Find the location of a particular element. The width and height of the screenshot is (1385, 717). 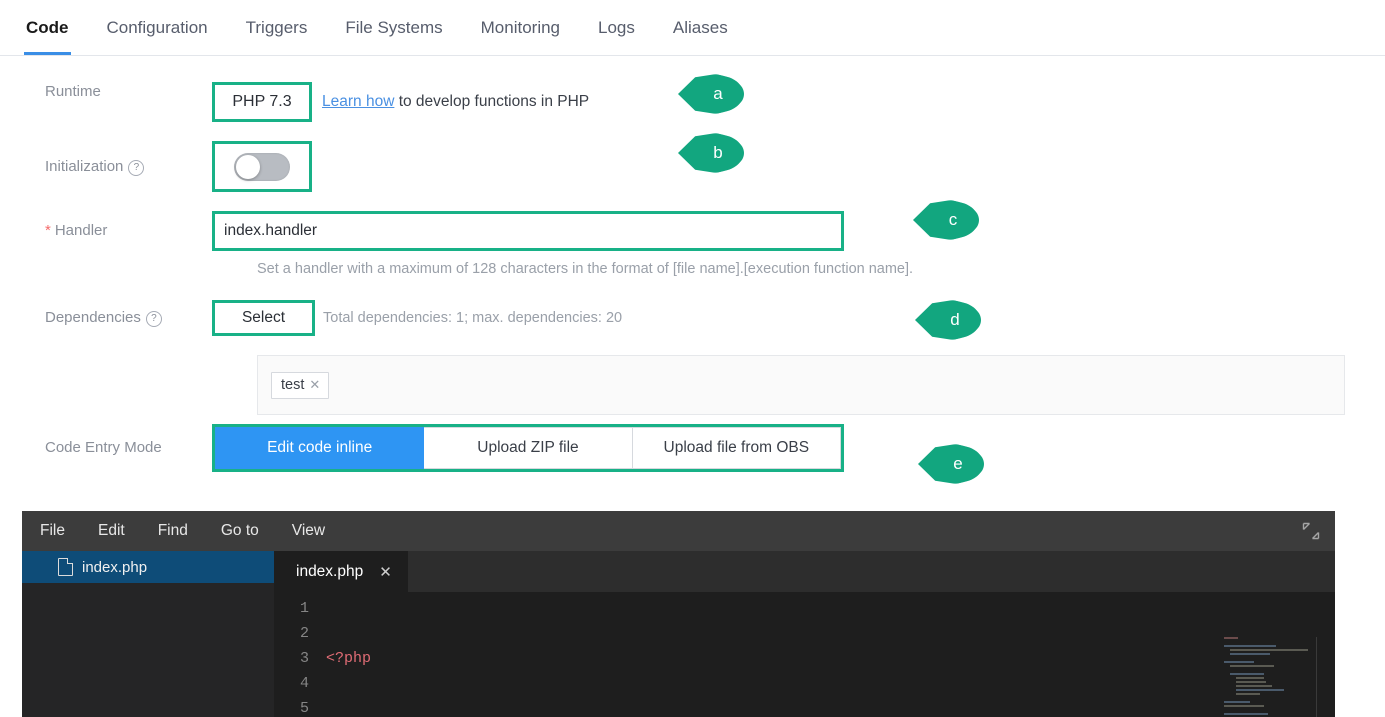

callout-letter: a is located at coordinates (718, 93).